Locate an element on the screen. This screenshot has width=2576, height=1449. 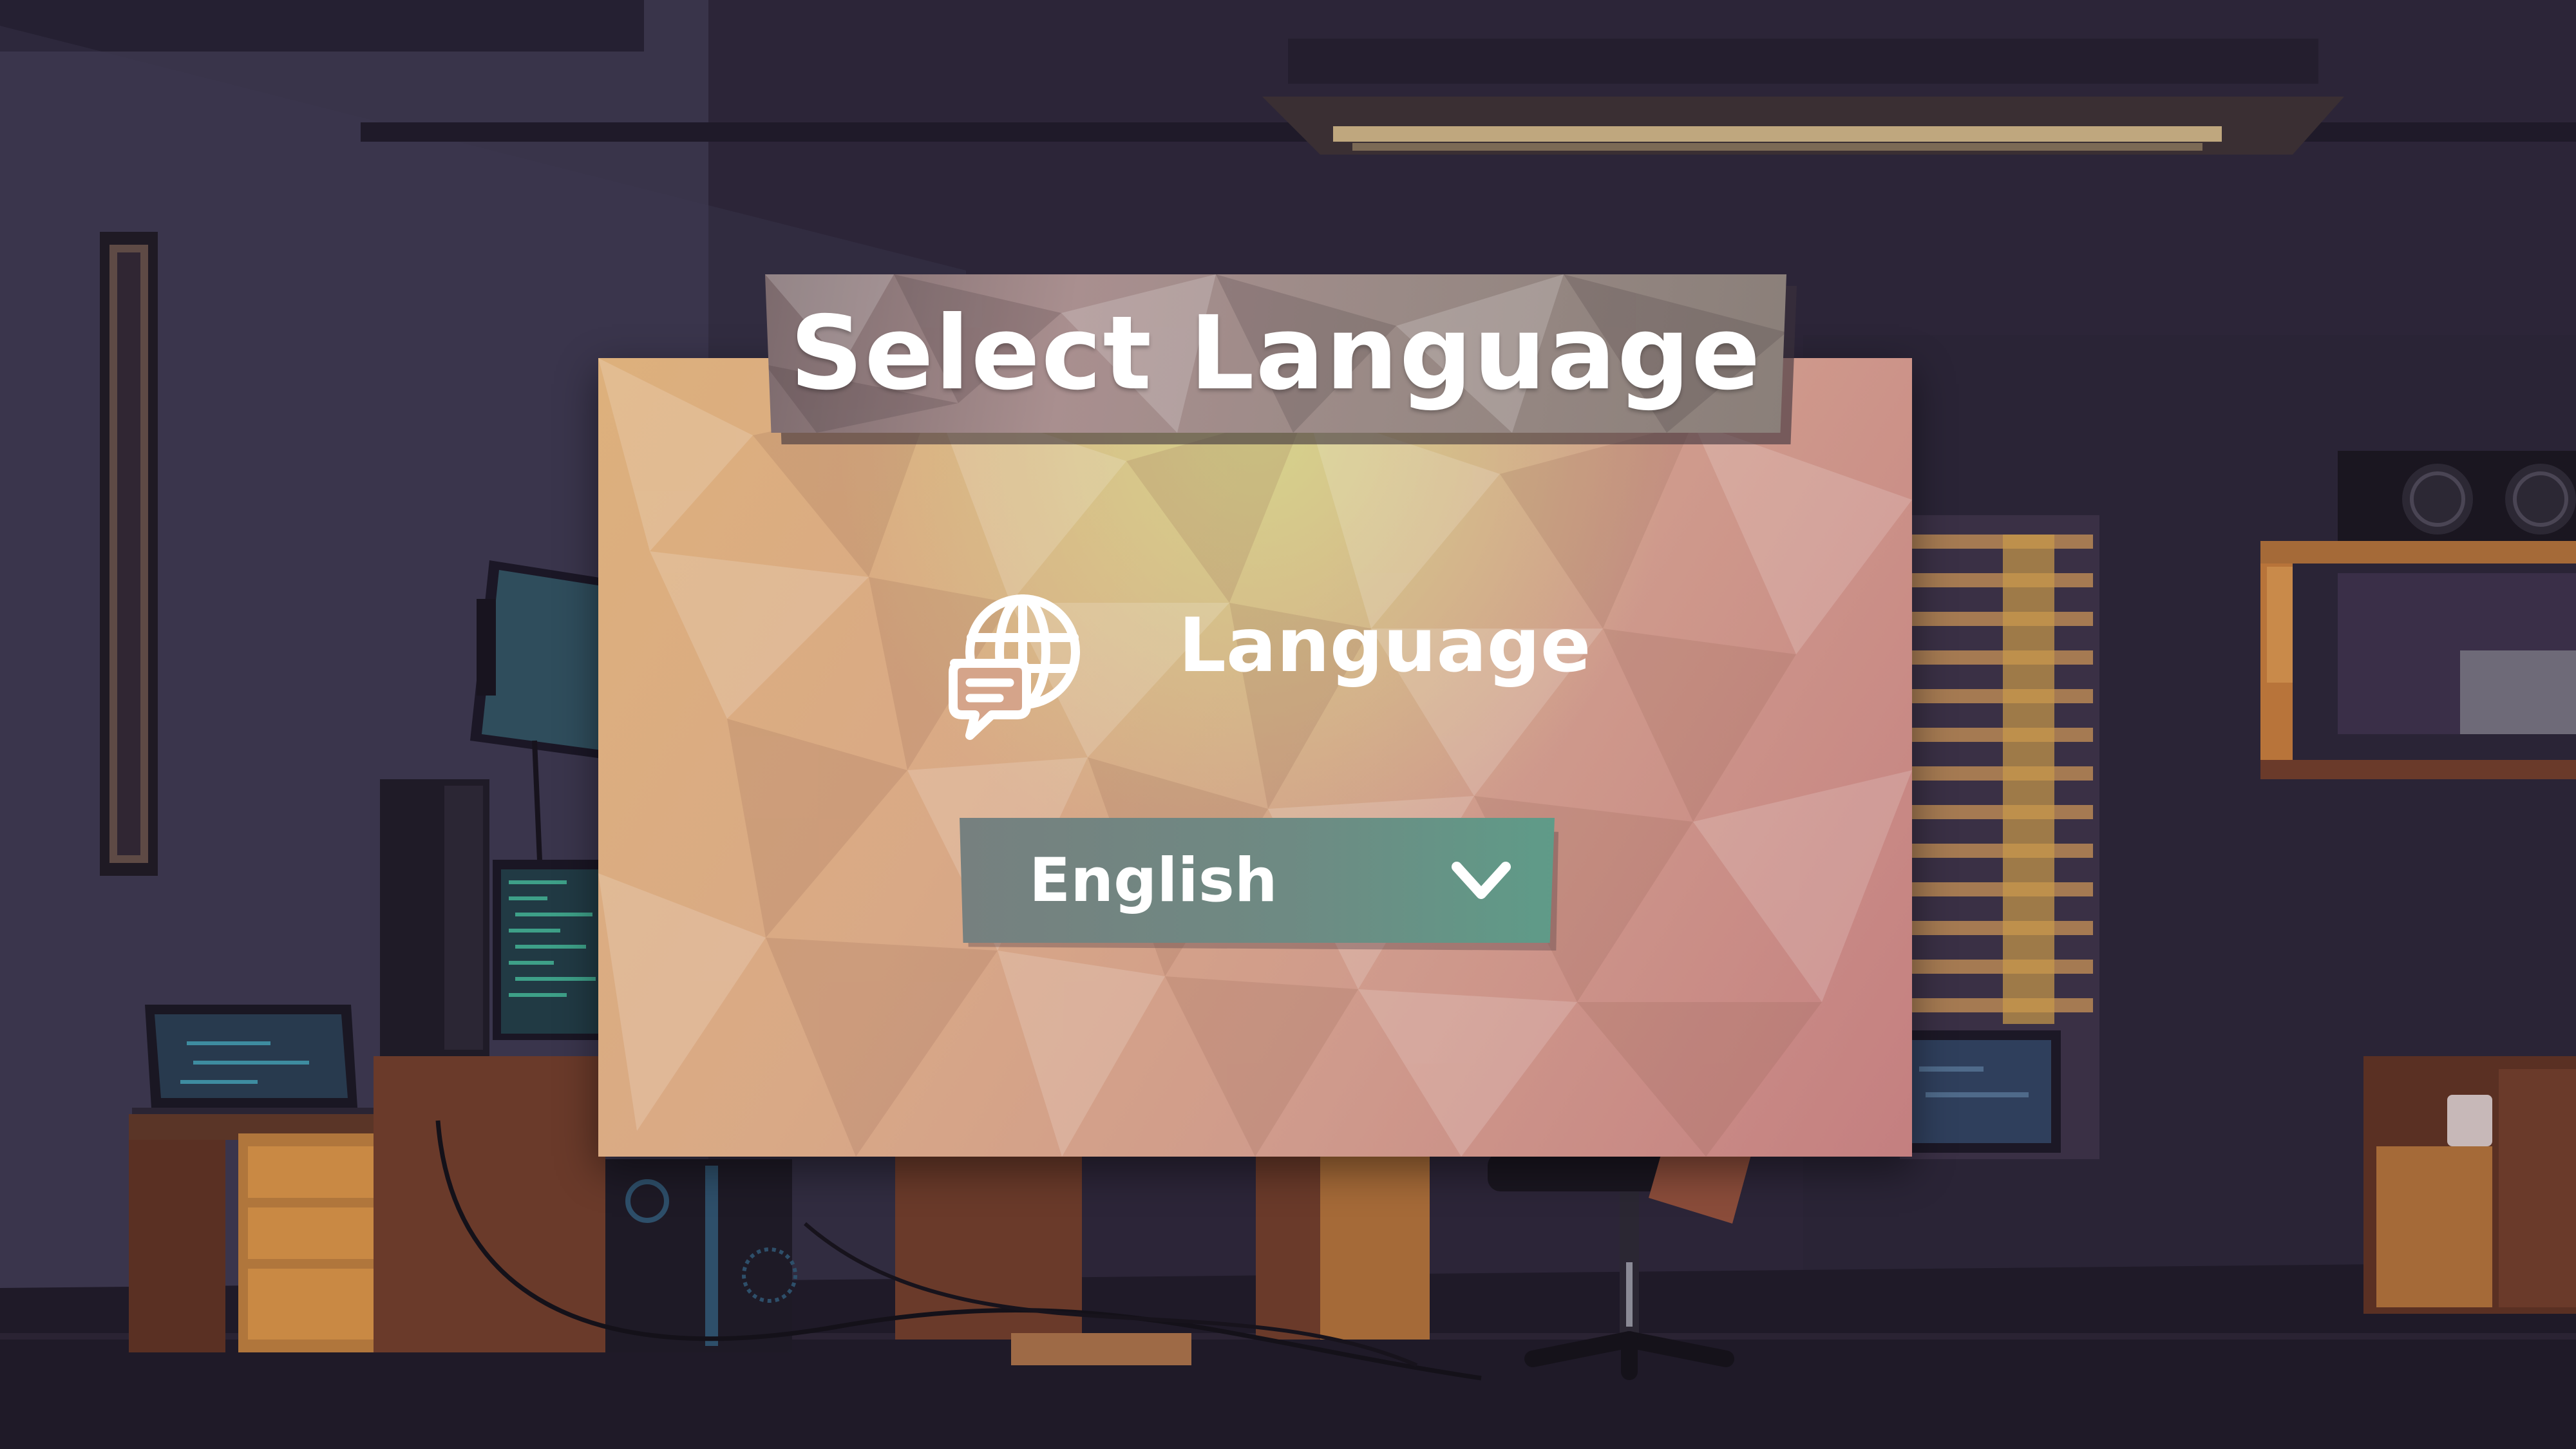
language-dropdown: English is located at coordinates (1257, 880).